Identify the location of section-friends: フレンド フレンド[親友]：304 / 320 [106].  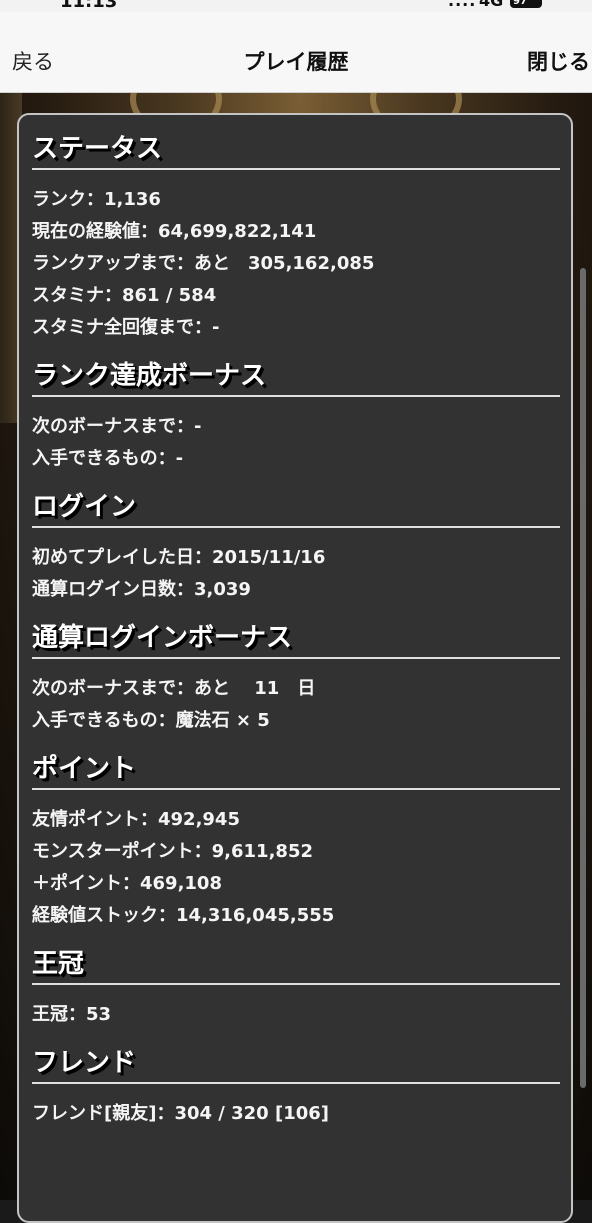
(296, 1087).